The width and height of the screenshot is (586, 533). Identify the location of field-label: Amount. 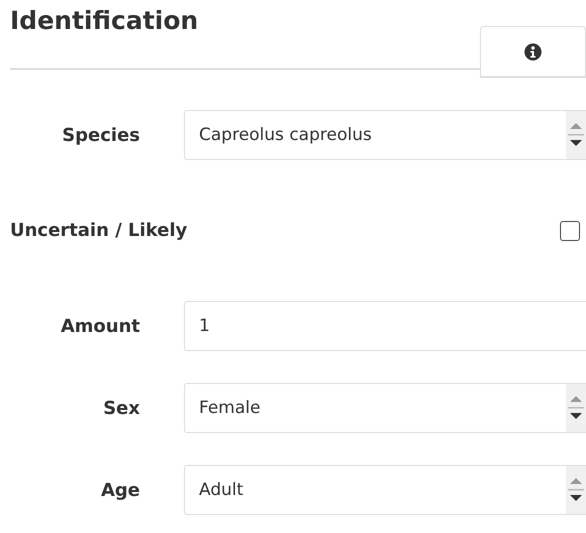
(100, 326).